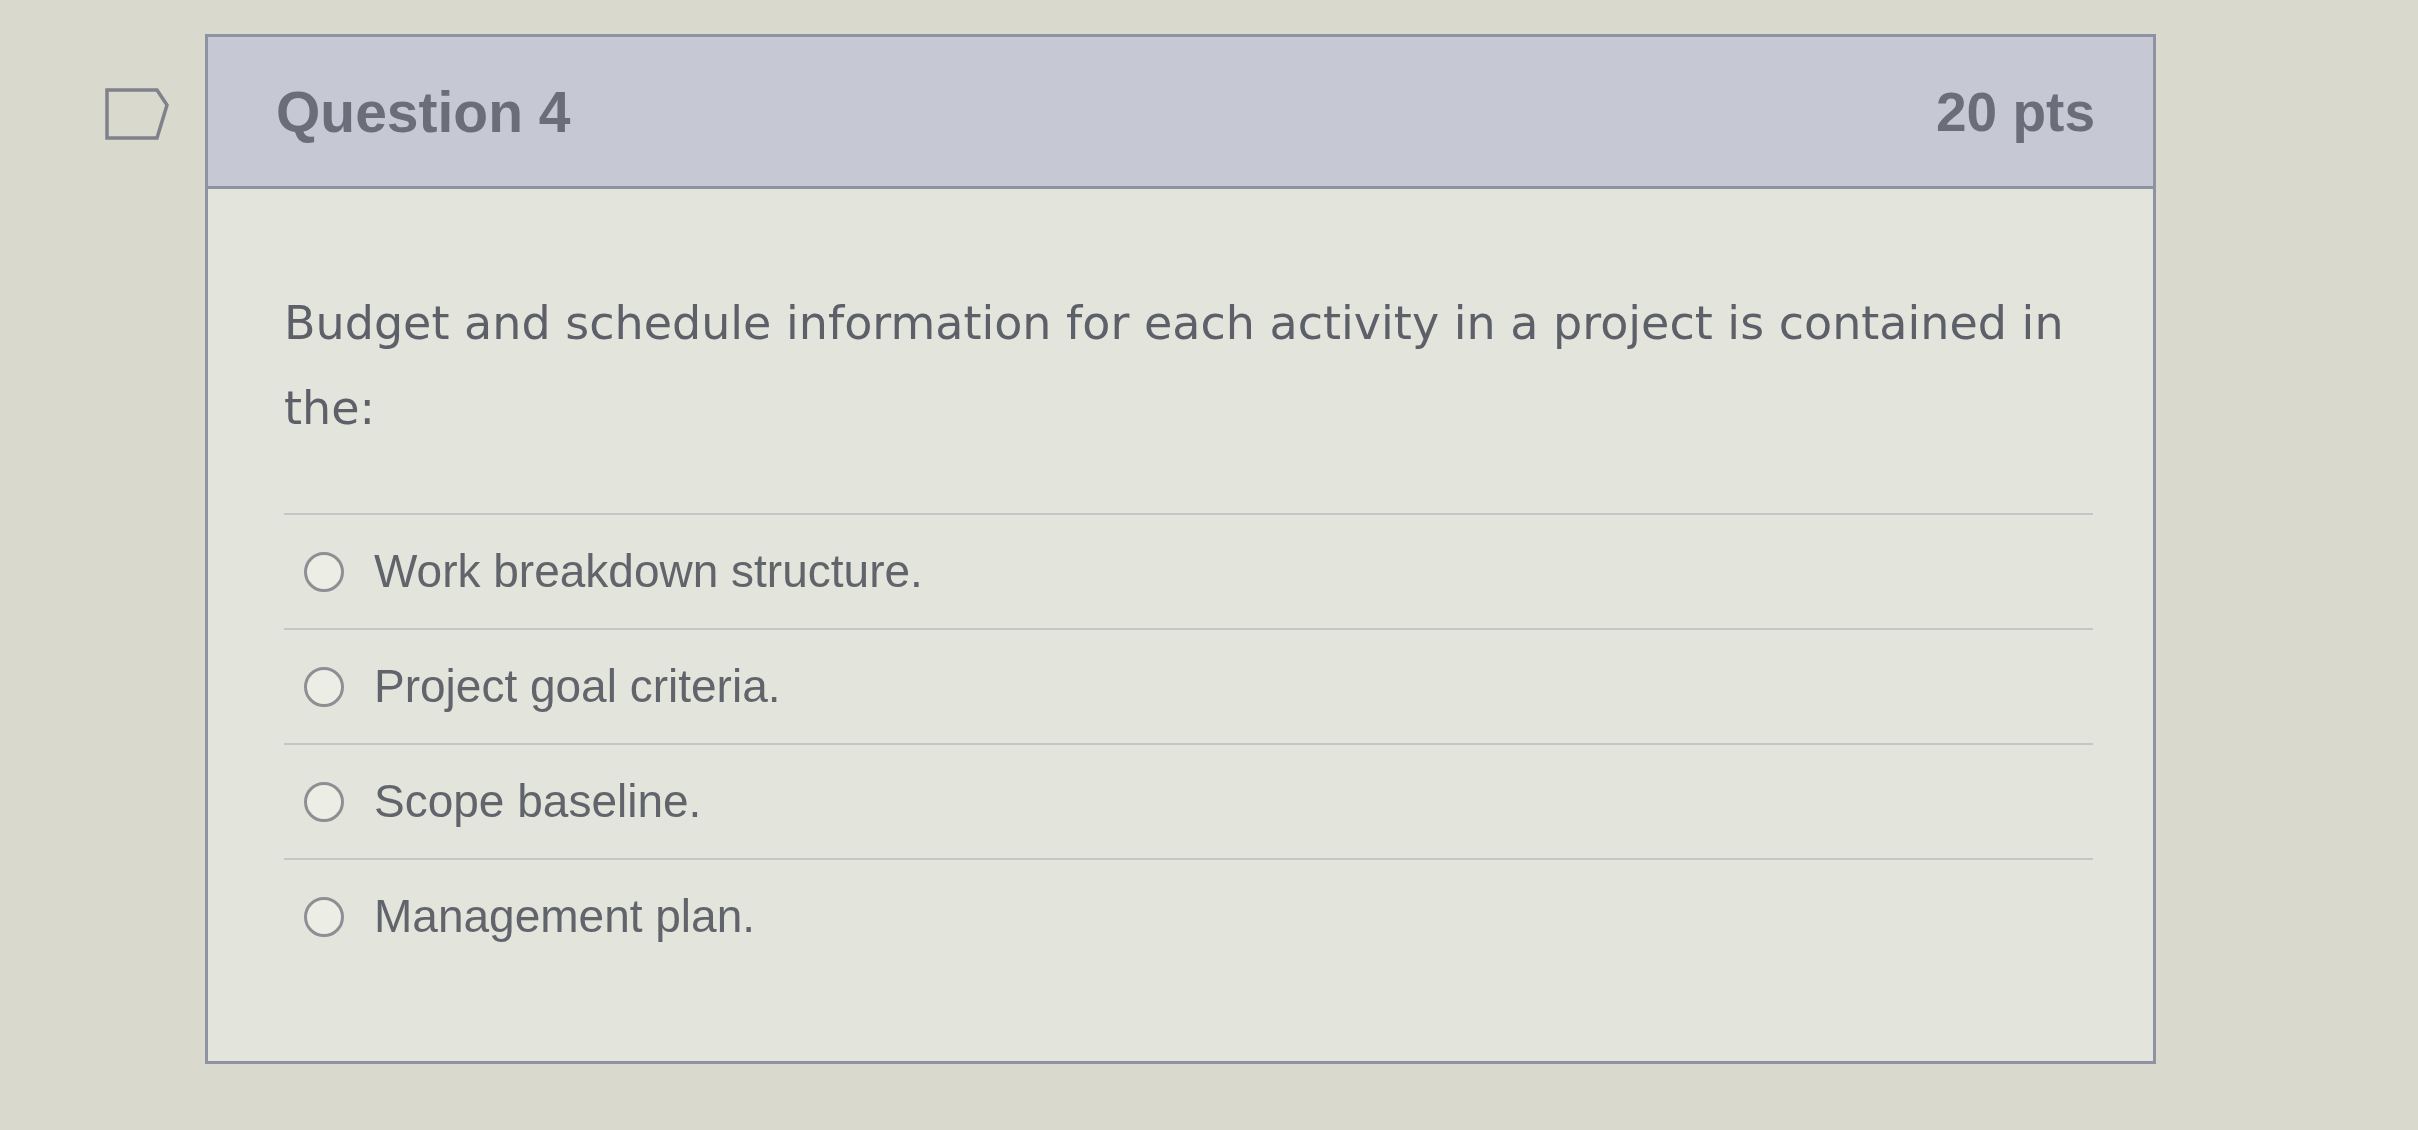 This screenshot has height=1130, width=2418. Describe the element at coordinates (423, 111) in the screenshot. I see `question-title: Question 4` at that location.